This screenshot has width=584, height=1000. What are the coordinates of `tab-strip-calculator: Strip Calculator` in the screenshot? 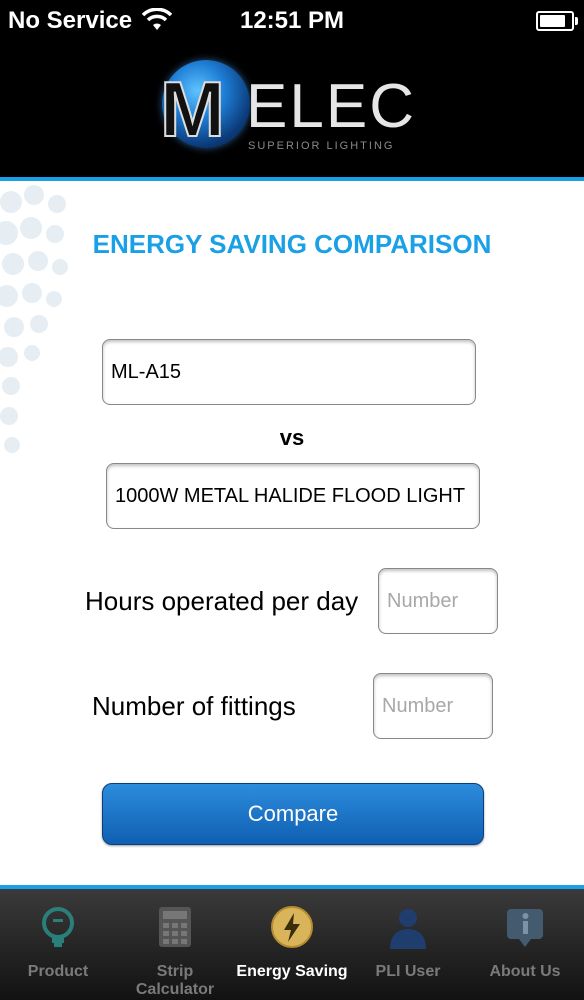 It's located at (175, 944).